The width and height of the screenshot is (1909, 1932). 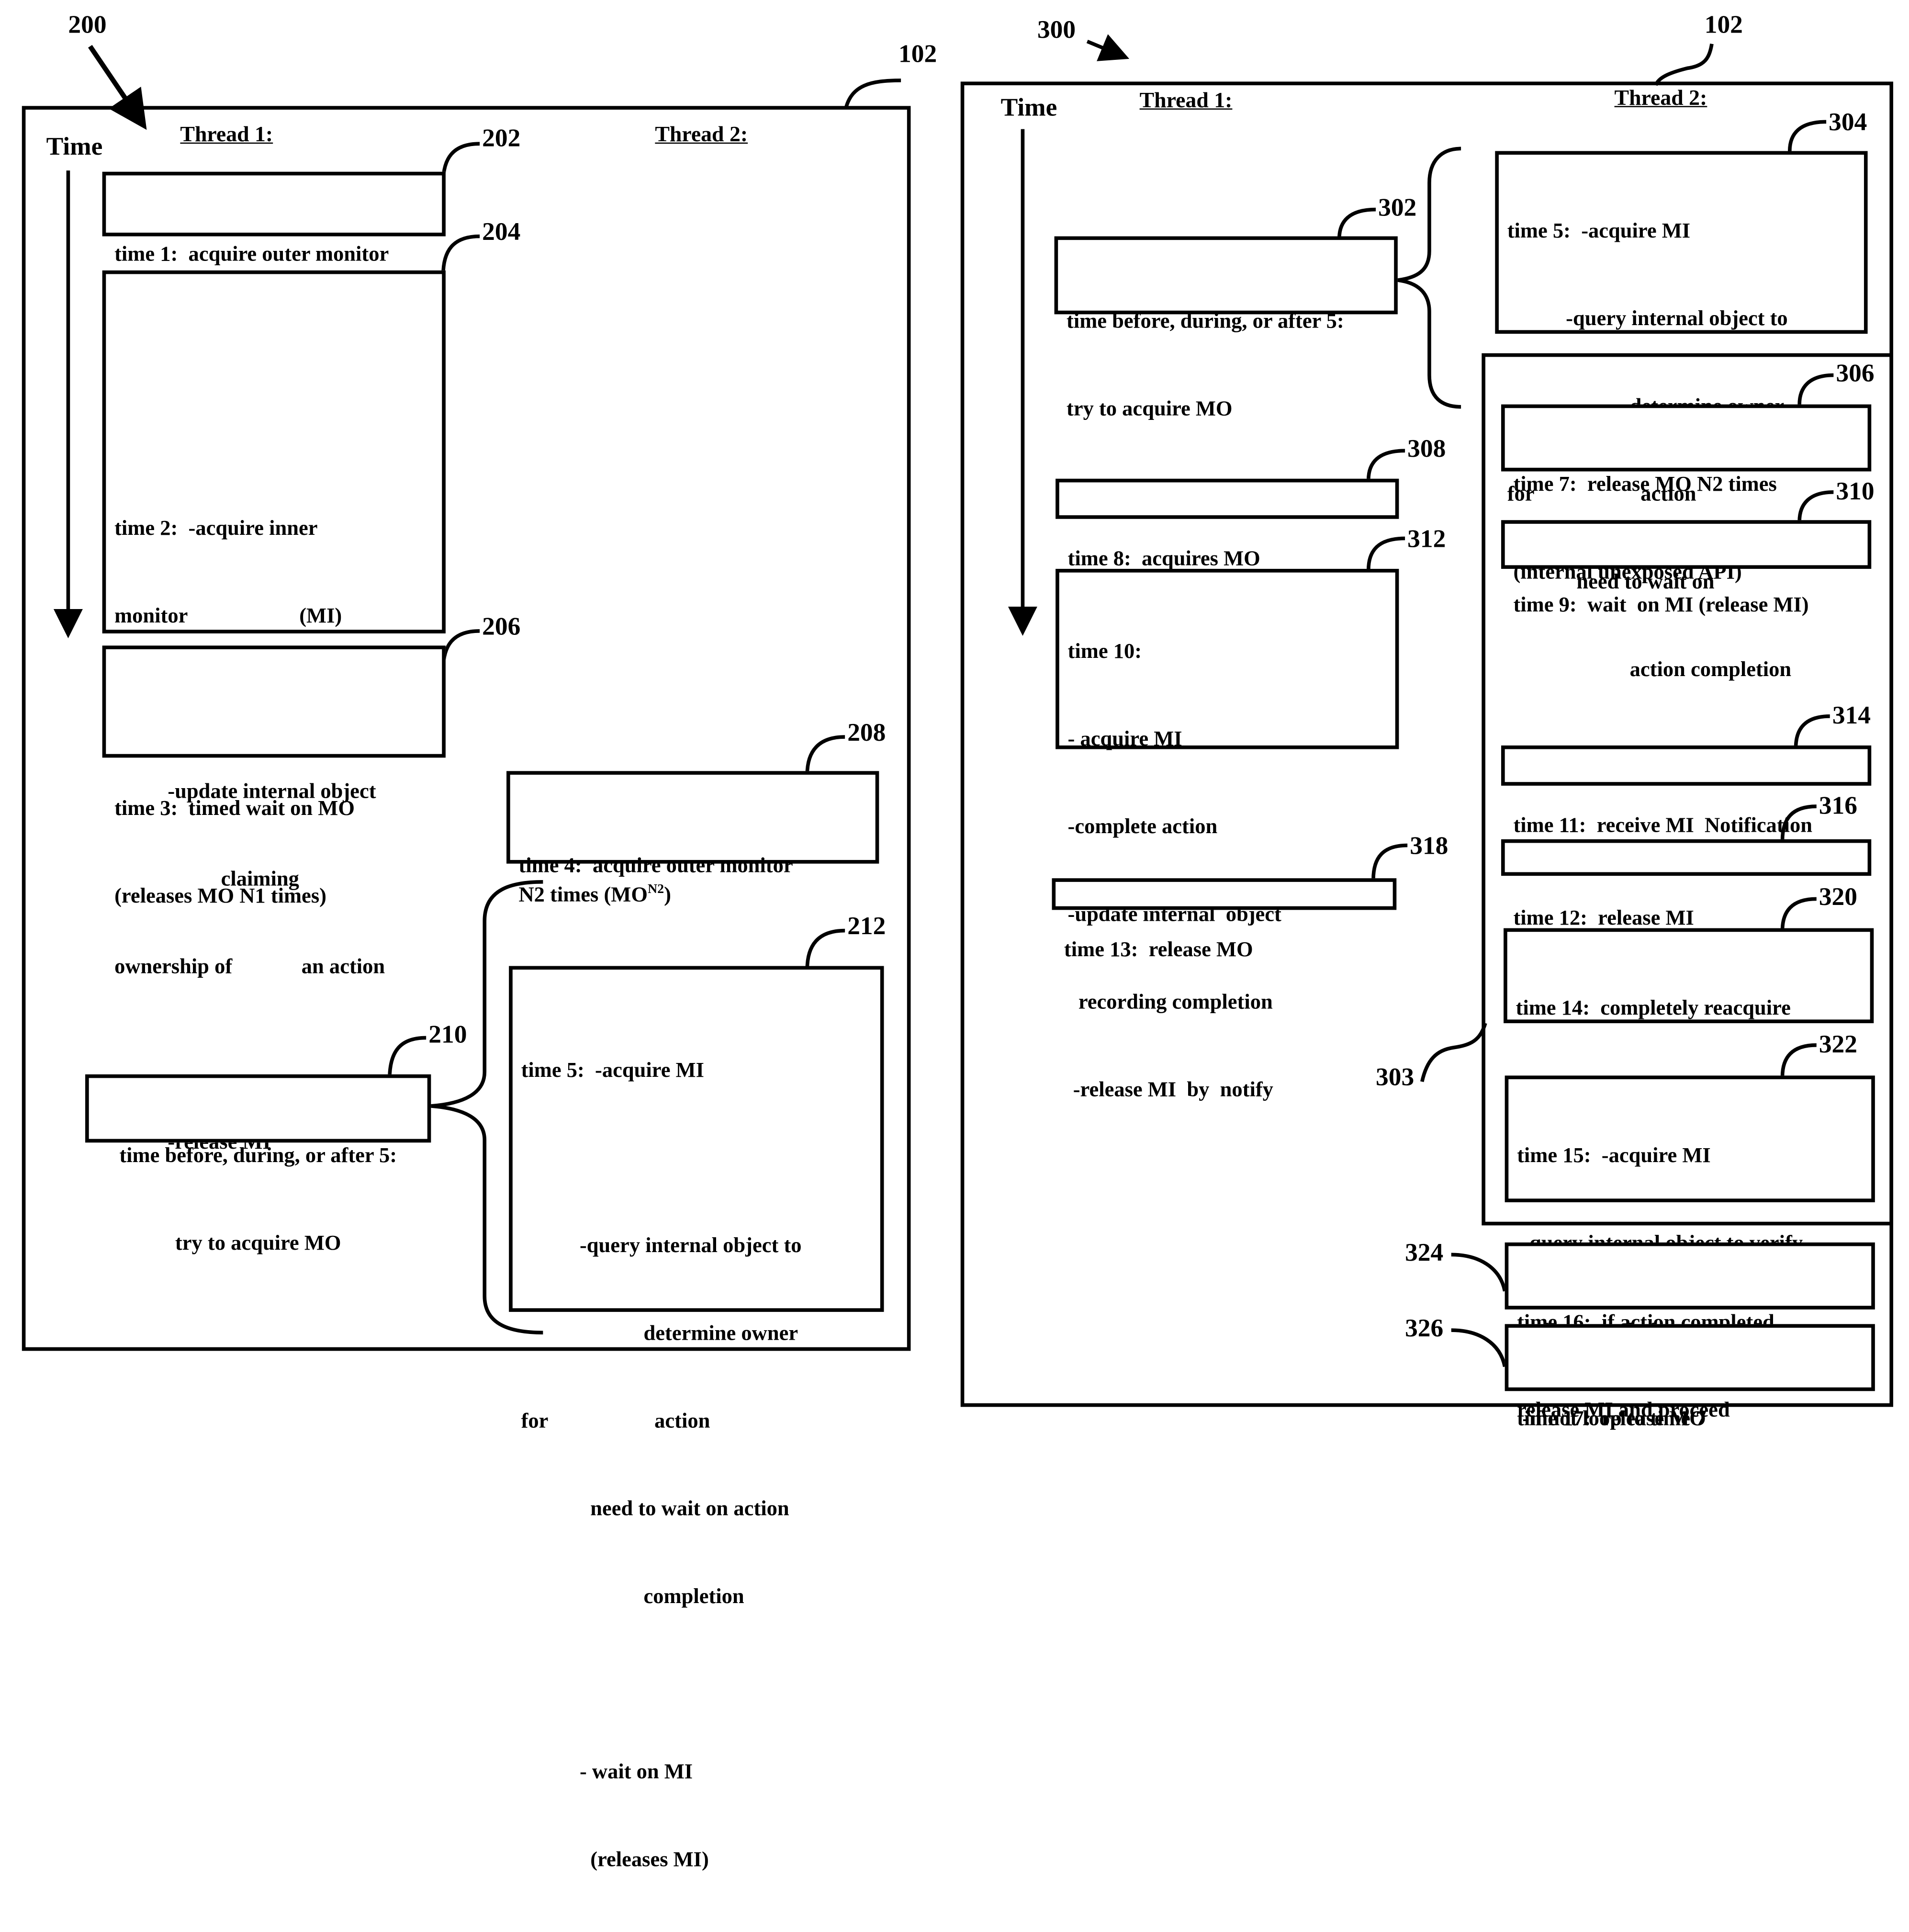 What do you see at coordinates (655, 1508) in the screenshot?
I see `box-line: need to wait on action` at bounding box center [655, 1508].